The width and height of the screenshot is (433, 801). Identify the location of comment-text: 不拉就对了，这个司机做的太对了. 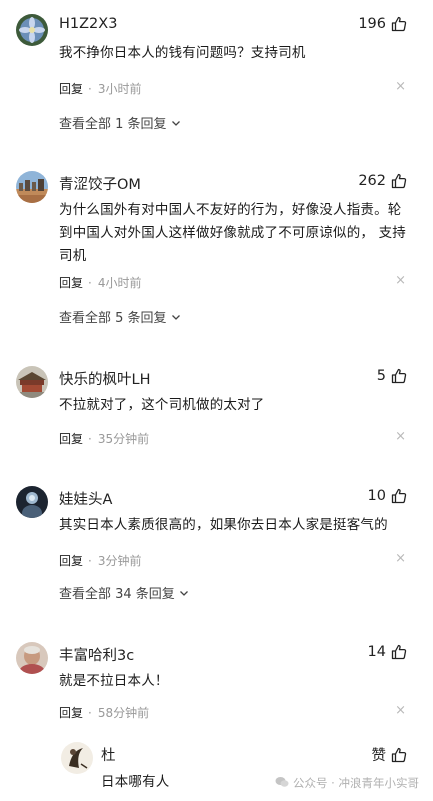
(162, 405).